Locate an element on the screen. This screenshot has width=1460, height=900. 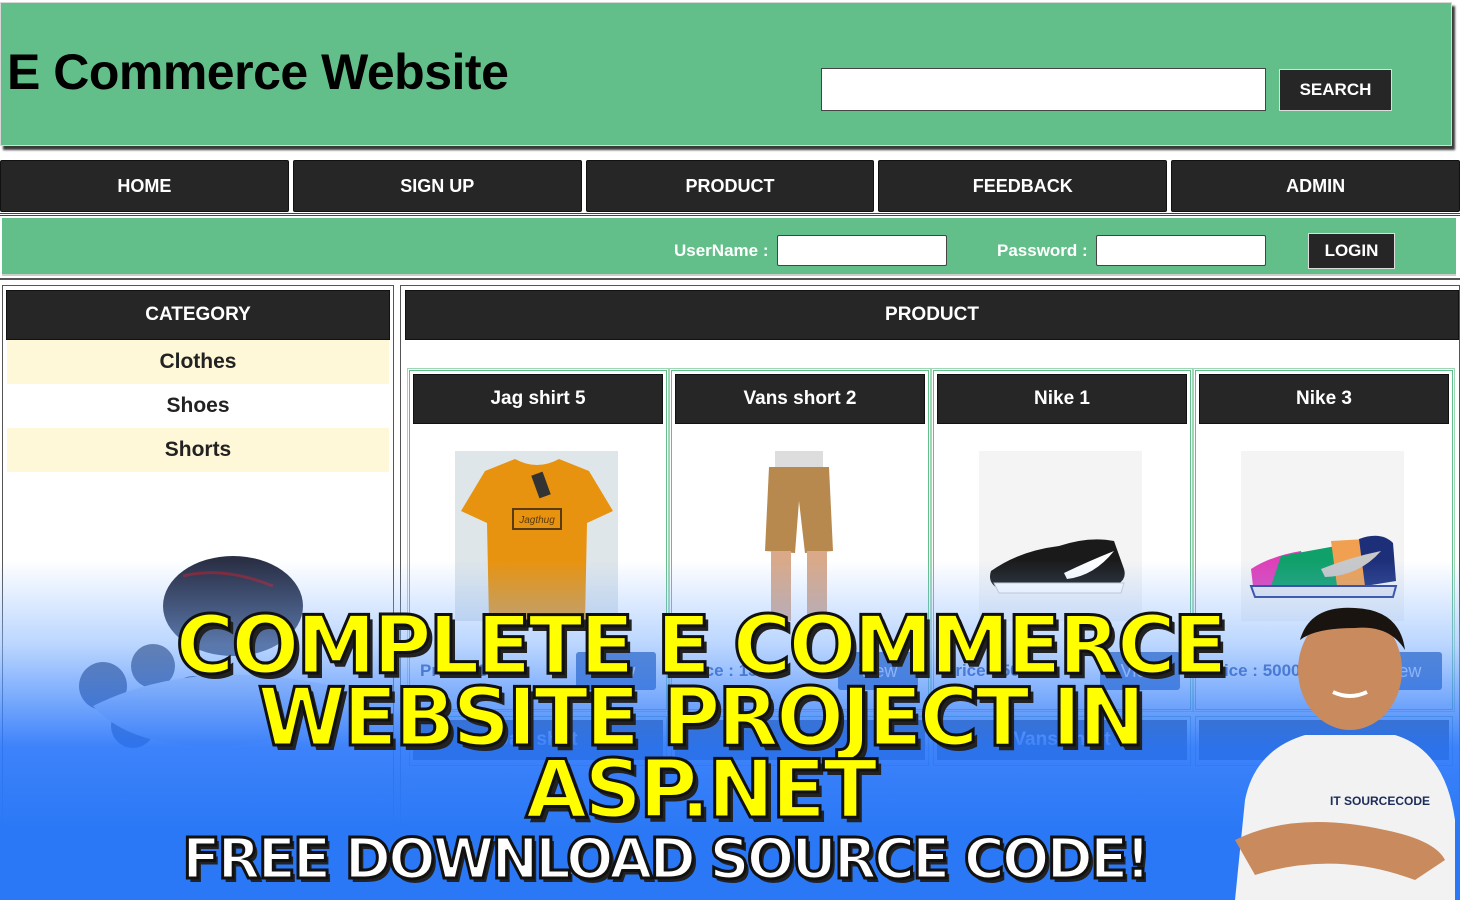
category-item-clothes: Clothes is located at coordinates (198, 362).